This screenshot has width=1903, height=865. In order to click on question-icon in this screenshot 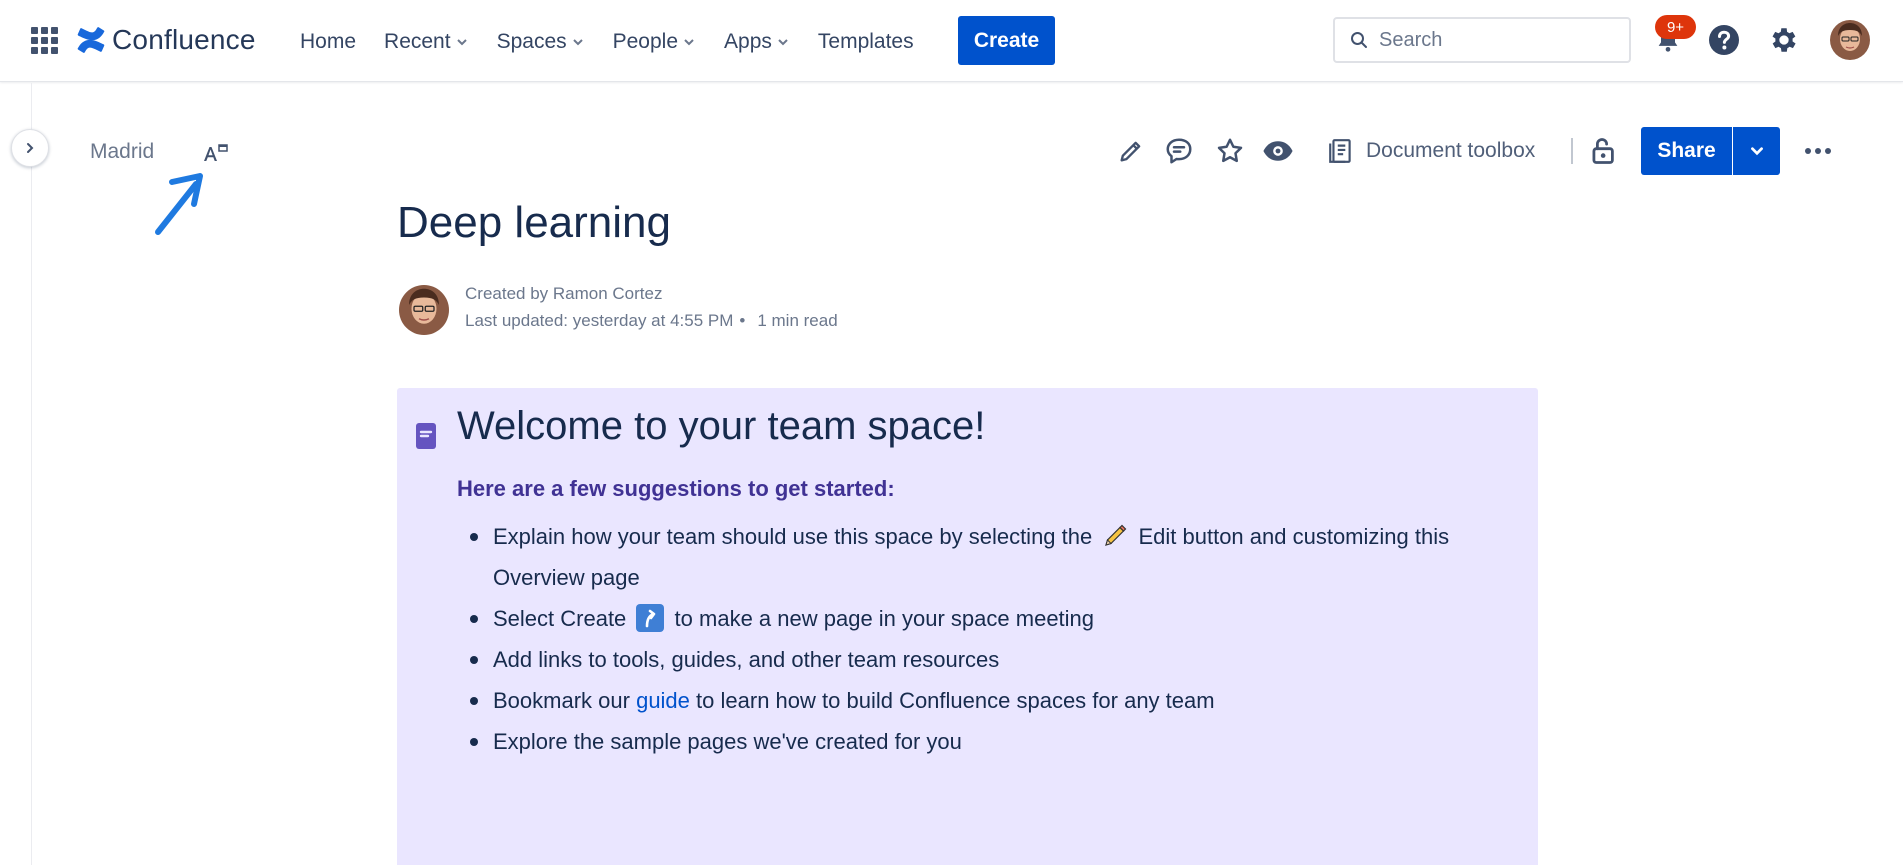, I will do `click(1724, 40)`.